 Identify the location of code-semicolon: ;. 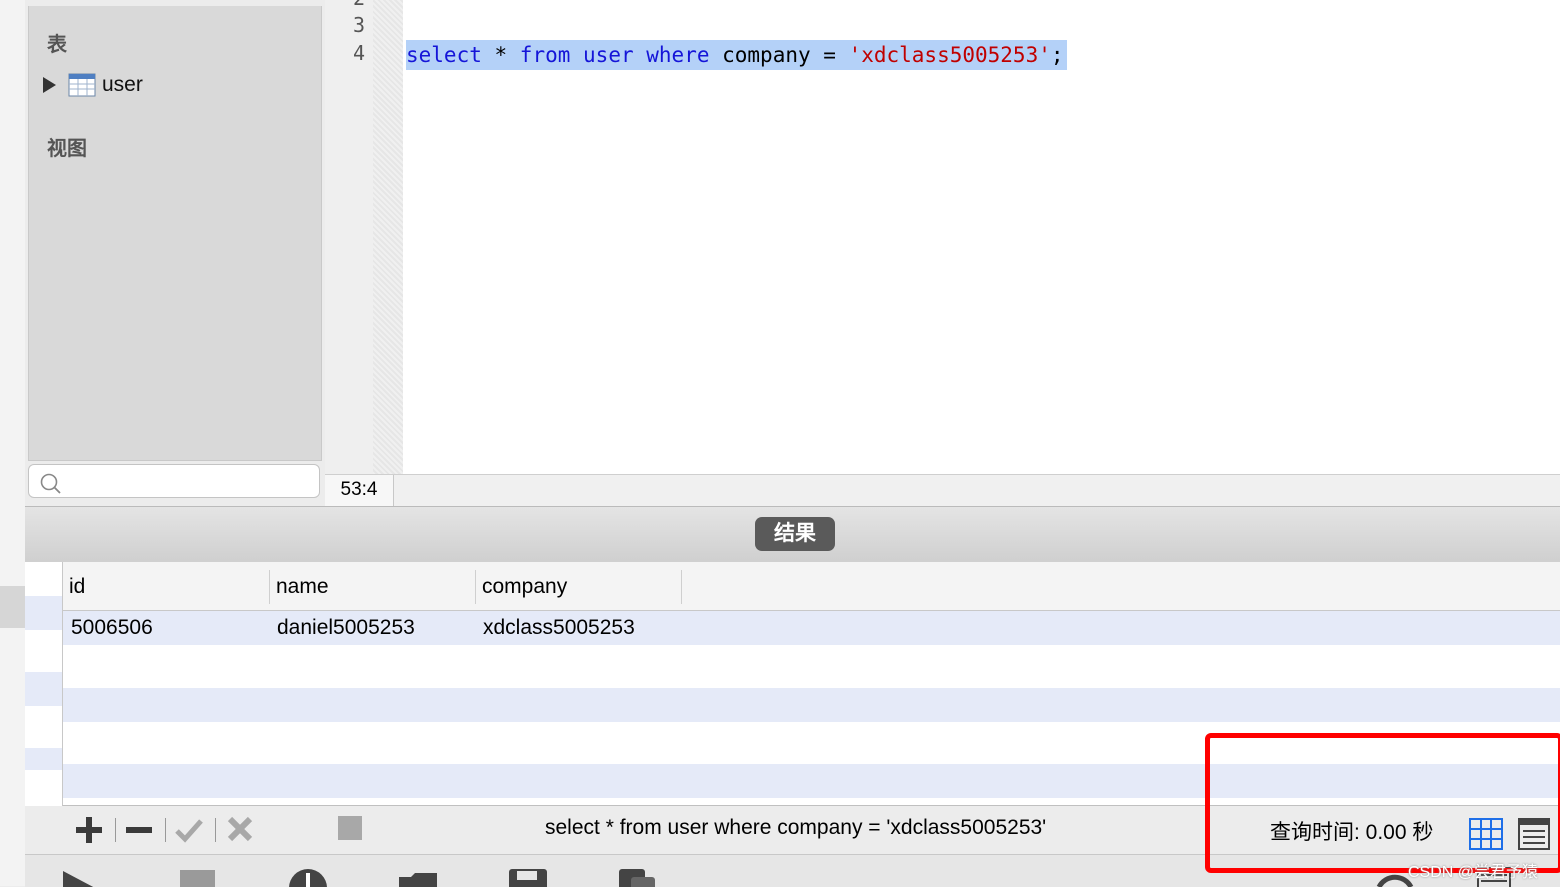
(1057, 55).